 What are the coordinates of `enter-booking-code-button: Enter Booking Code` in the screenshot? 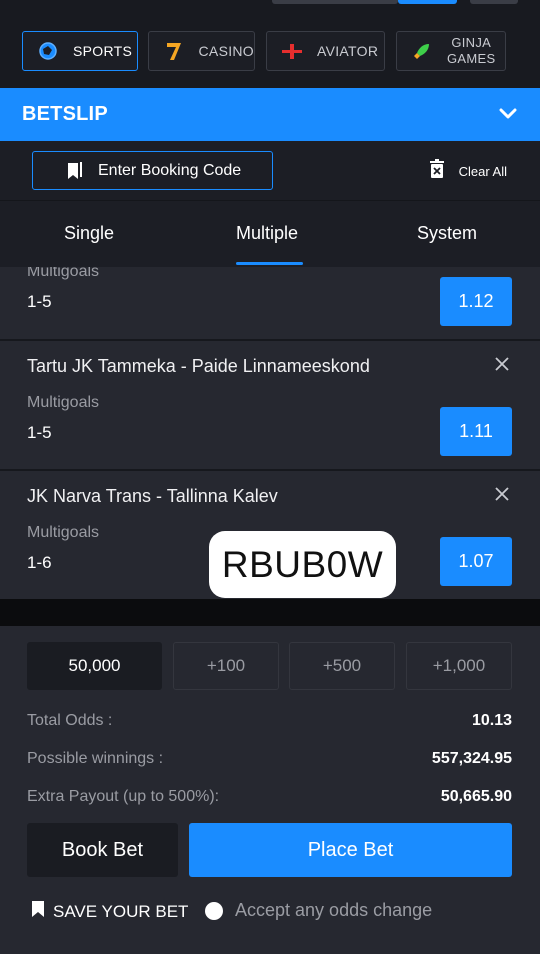 It's located at (152, 170).